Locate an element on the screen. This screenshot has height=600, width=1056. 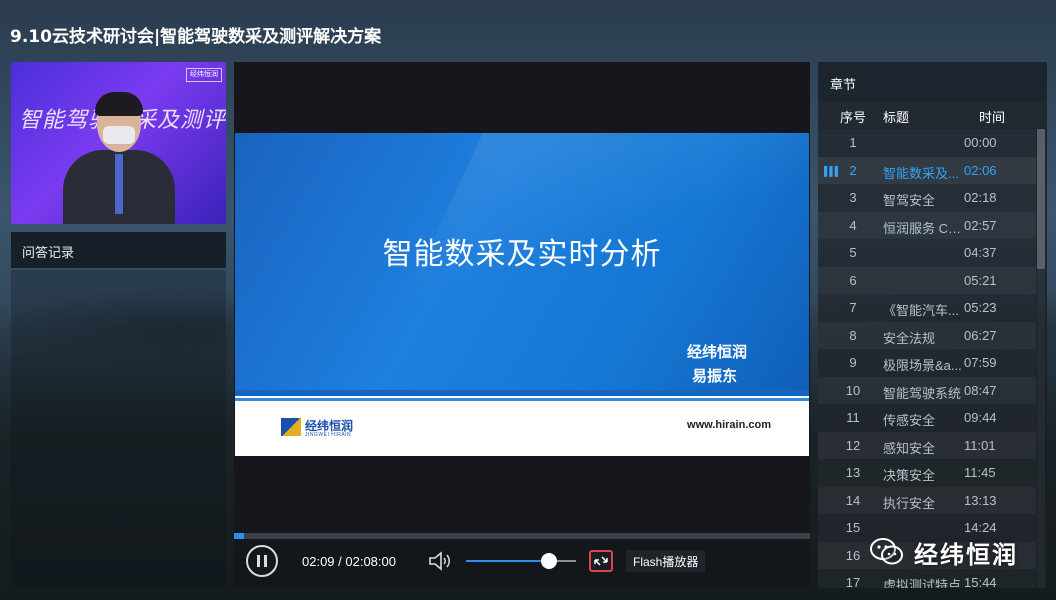
scroll-thumb is located at coordinates (1041, 199).